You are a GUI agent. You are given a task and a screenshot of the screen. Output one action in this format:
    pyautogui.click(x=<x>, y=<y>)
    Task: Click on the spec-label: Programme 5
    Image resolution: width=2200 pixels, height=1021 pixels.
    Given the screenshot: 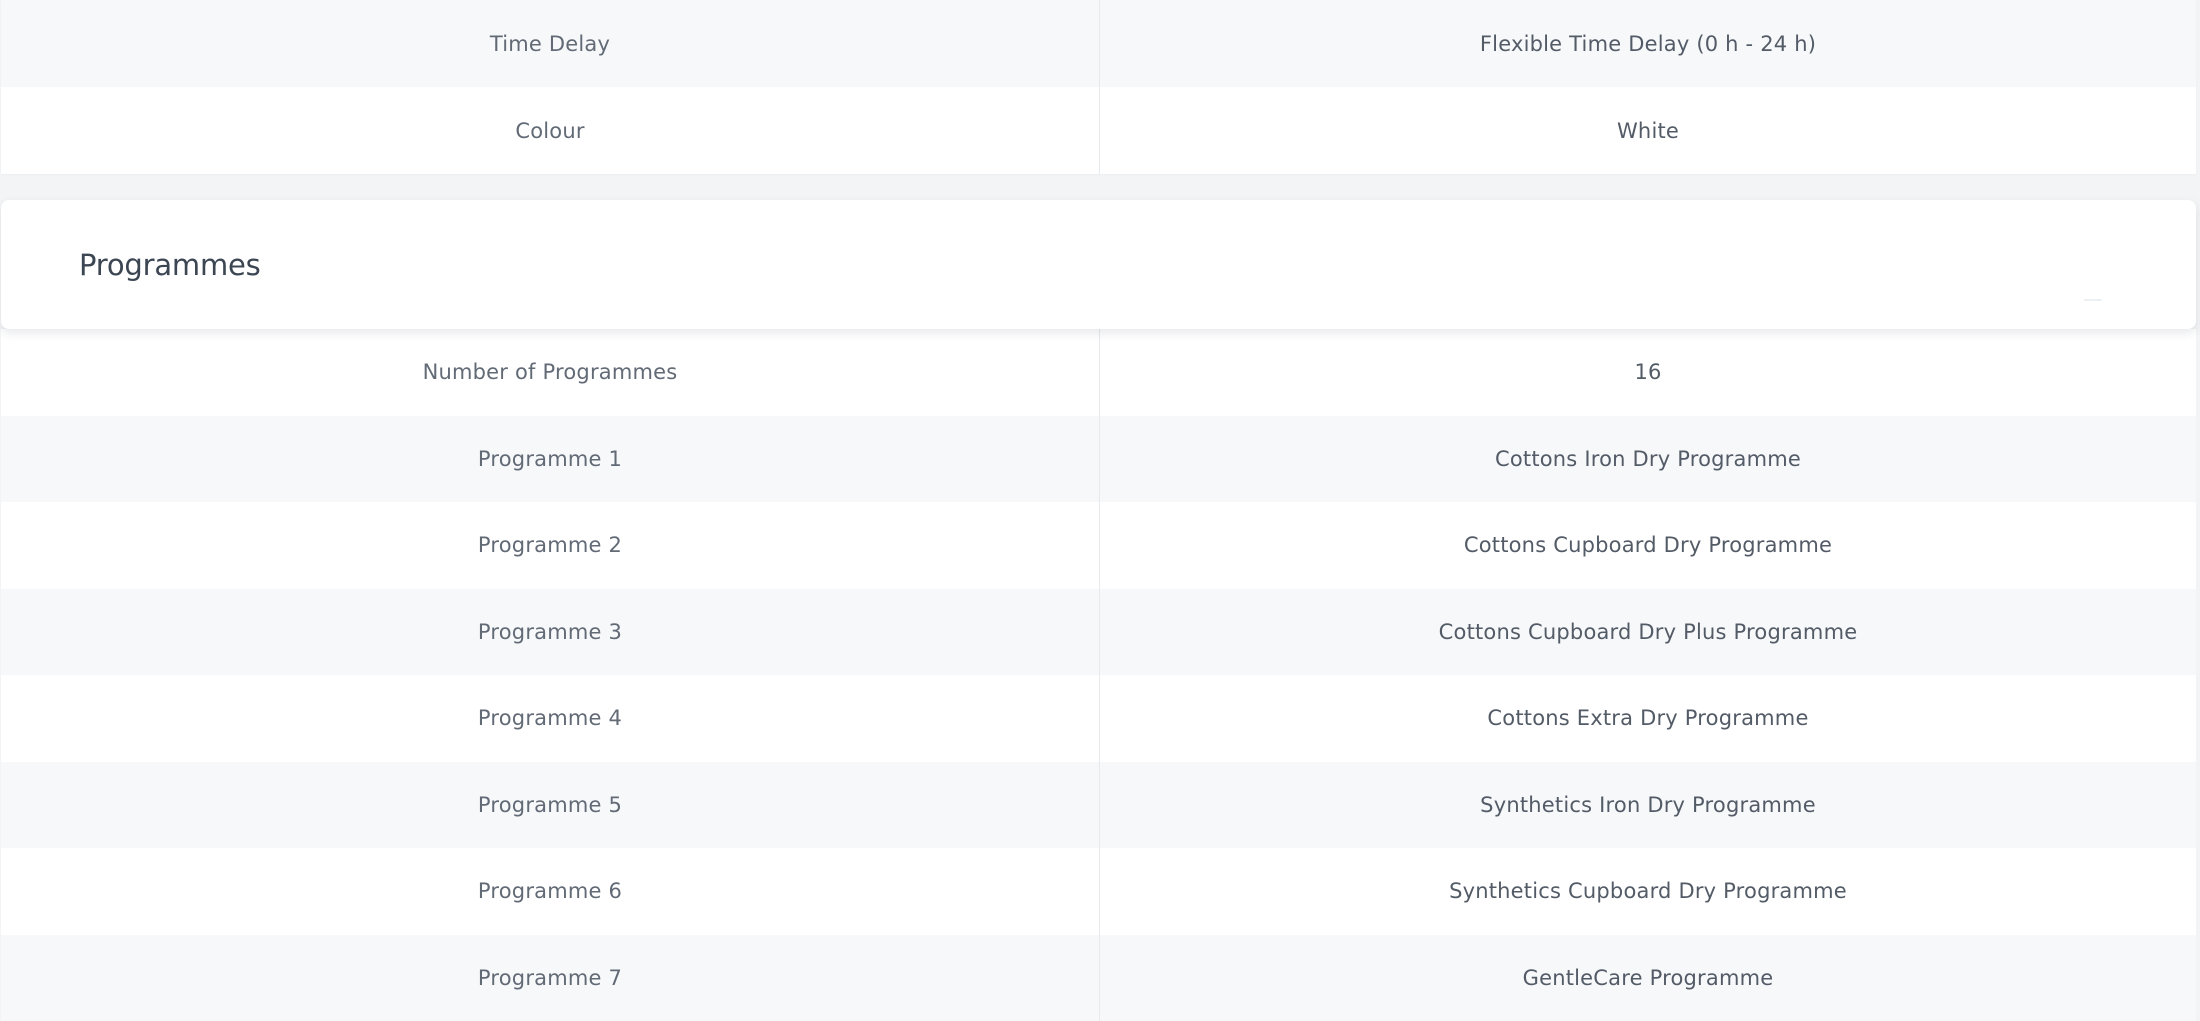 What is the action you would take?
    pyautogui.click(x=550, y=805)
    